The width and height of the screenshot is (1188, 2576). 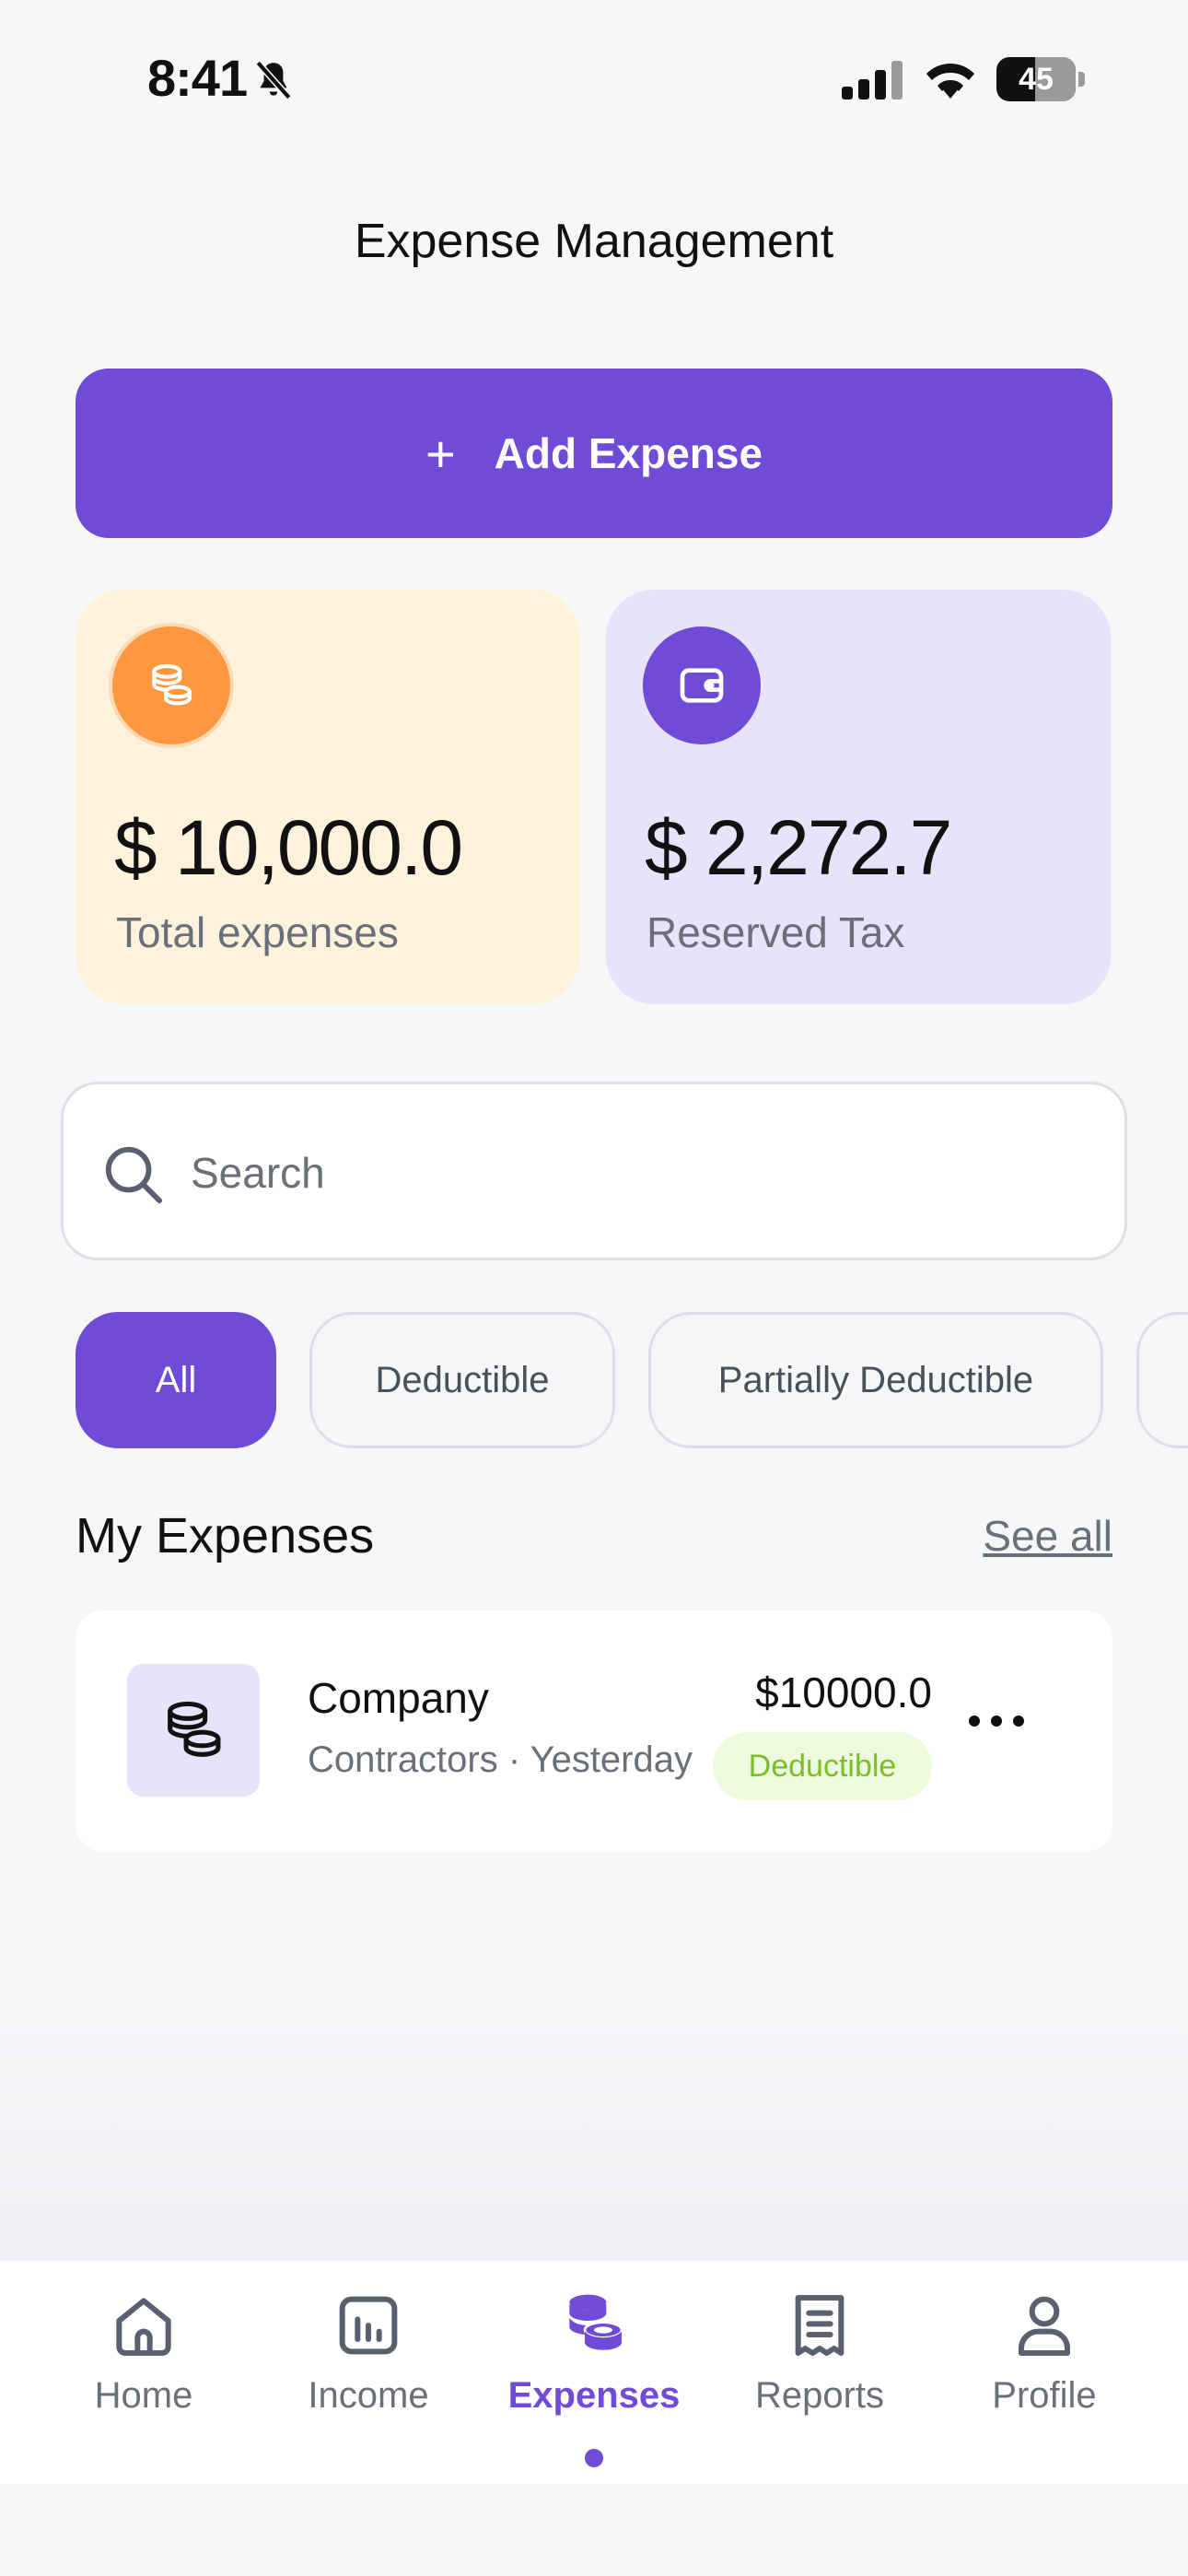 I want to click on status-time: 8:41, so click(x=197, y=78).